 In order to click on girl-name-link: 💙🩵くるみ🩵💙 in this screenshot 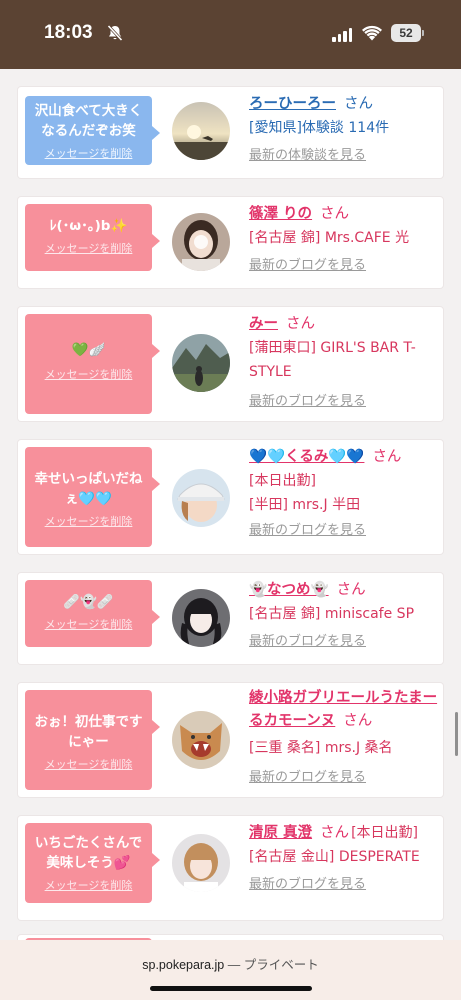, I will do `click(306, 457)`.